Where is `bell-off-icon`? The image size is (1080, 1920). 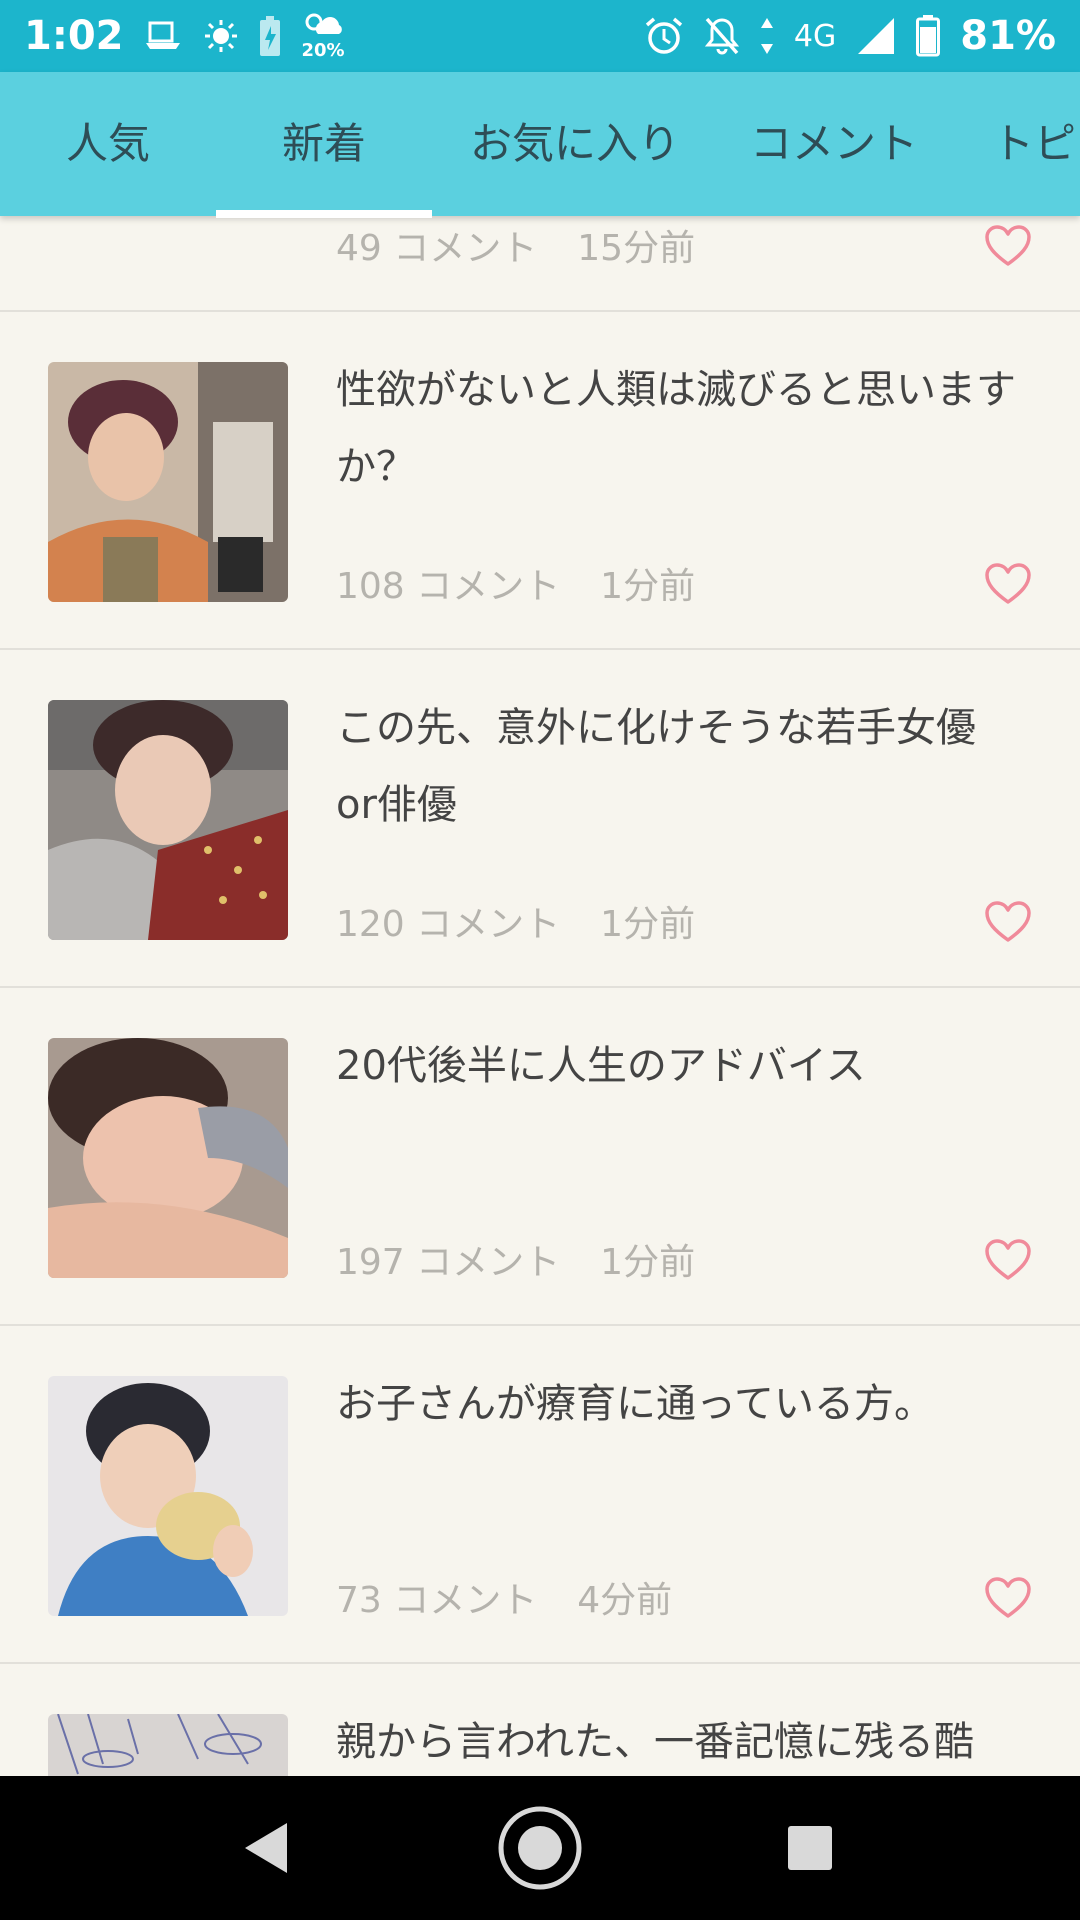 bell-off-icon is located at coordinates (722, 36).